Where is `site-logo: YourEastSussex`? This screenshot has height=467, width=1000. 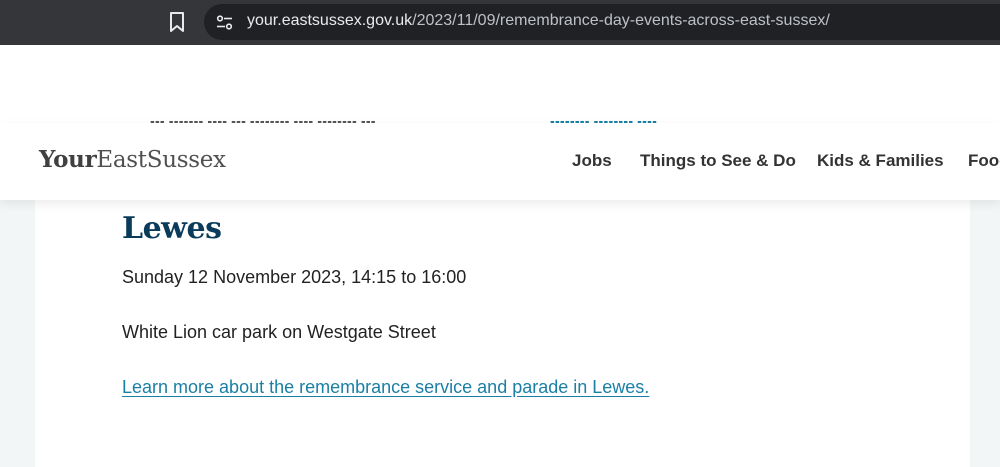
site-logo: YourEastSussex is located at coordinates (132, 159).